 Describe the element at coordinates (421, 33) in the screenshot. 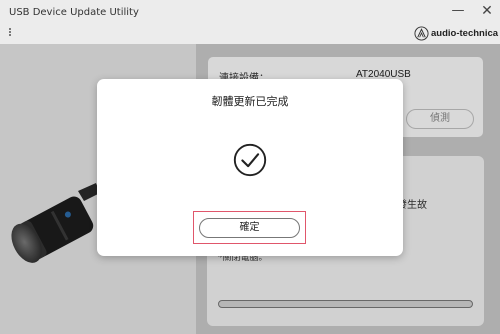

I see `audio-technica-logo-icon` at that location.